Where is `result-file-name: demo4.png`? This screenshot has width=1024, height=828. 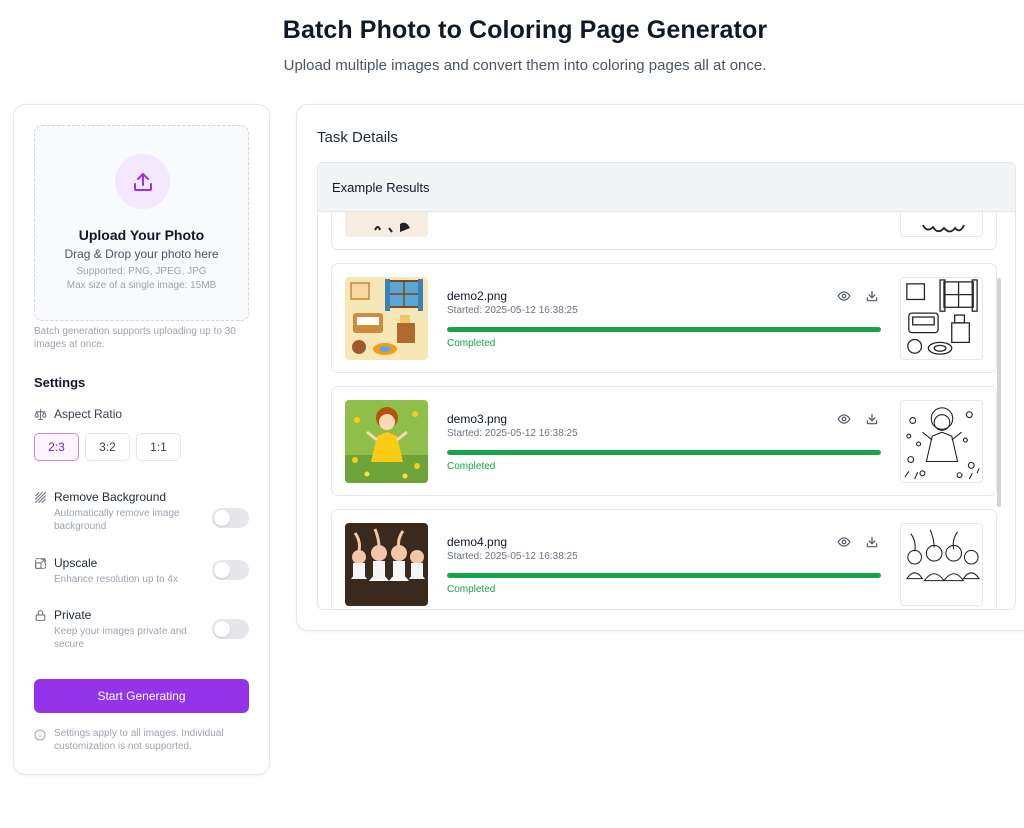
result-file-name: demo4.png is located at coordinates (477, 542).